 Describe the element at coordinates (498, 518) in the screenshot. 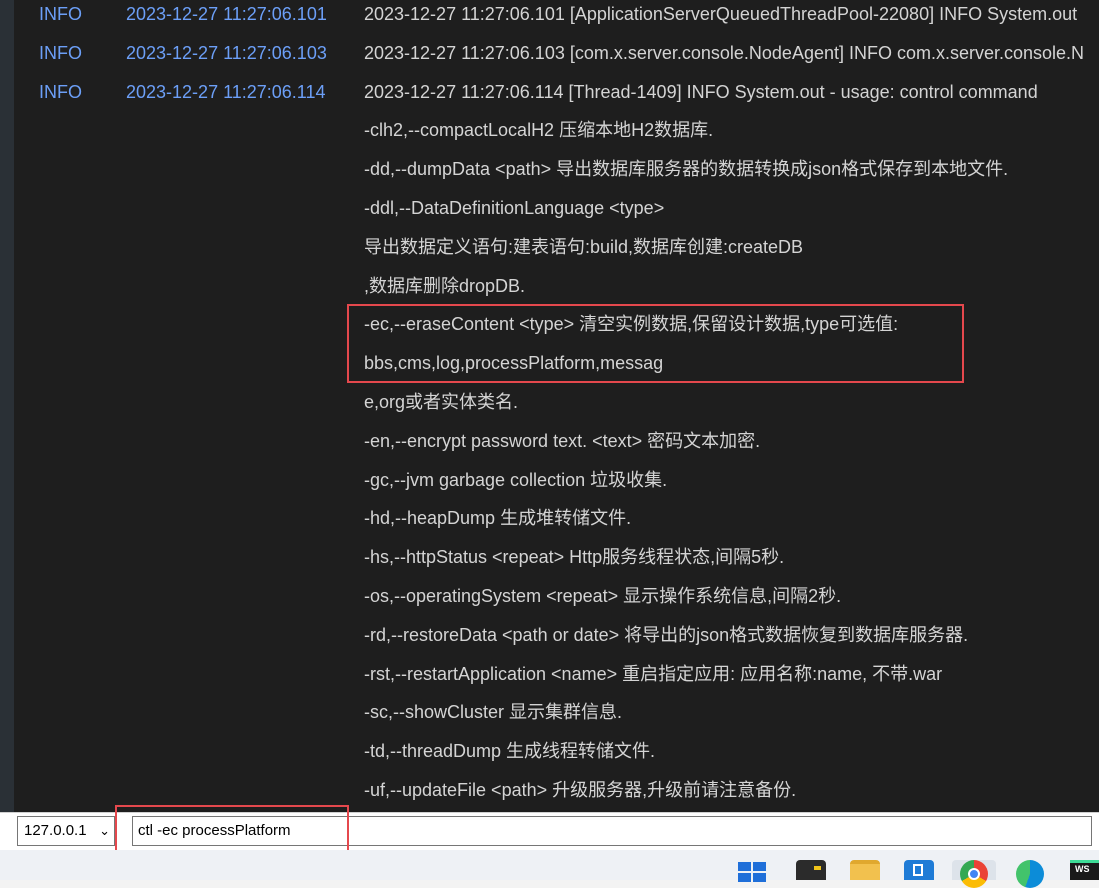

I see `log-message: -hd,--heapDump 生成堆转储文件.` at that location.